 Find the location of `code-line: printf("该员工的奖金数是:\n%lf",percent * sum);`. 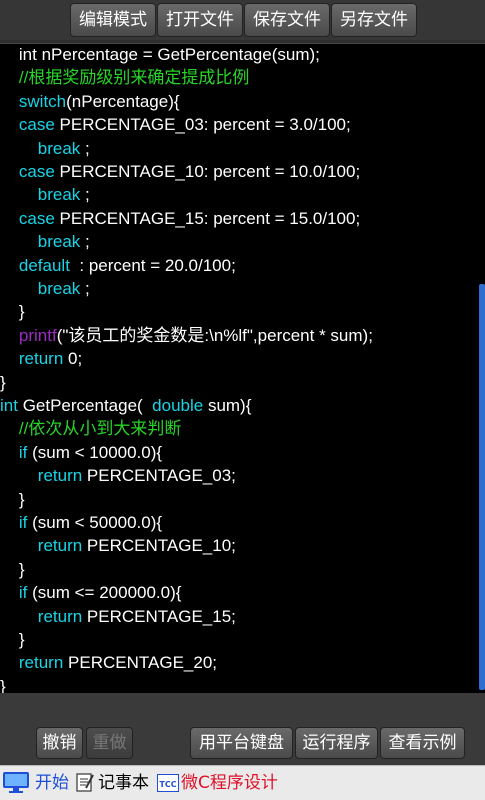

code-line: printf("该员工的奖金数是:\n%lf",percent * sum); is located at coordinates (186, 335).